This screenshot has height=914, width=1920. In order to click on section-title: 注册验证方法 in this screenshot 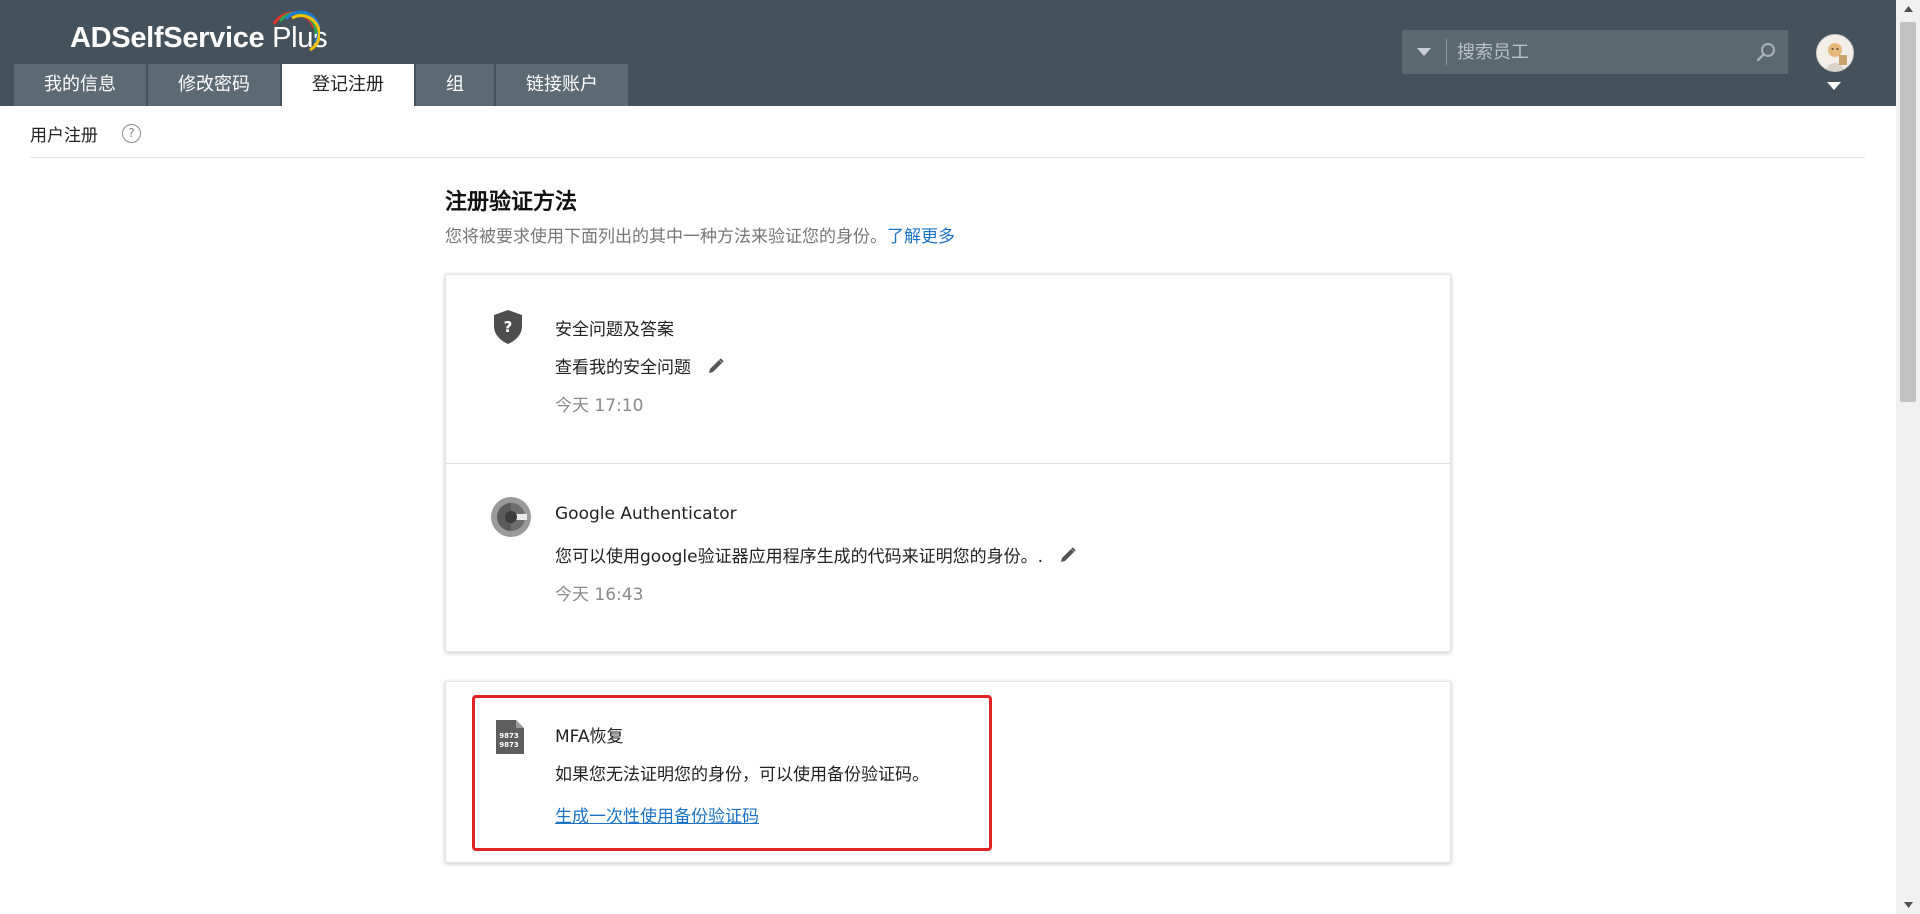, I will do `click(511, 202)`.